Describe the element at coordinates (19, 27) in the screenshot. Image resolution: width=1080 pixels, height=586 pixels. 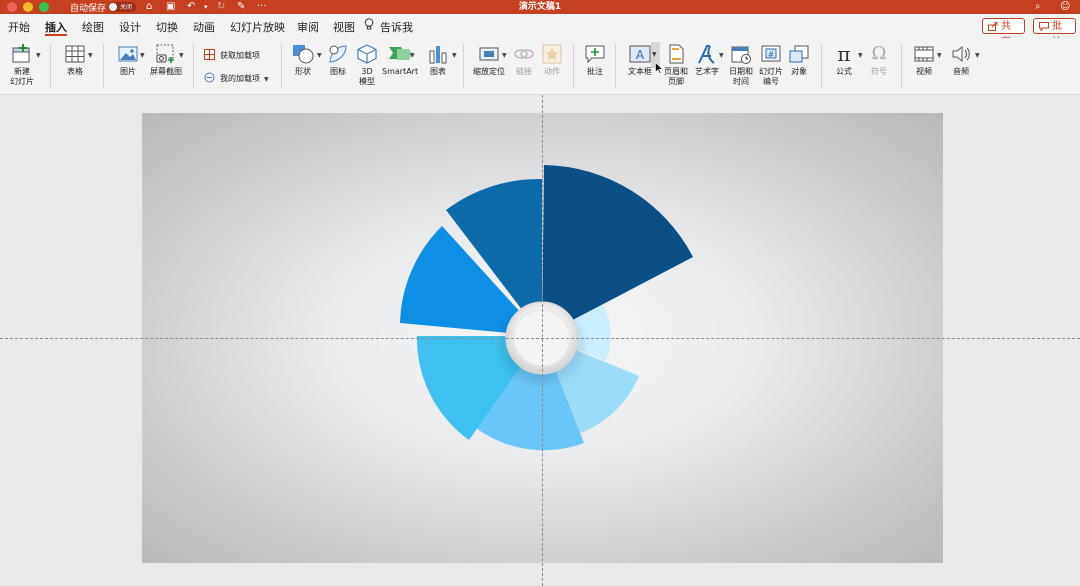
I see `tab-home: 开始` at that location.